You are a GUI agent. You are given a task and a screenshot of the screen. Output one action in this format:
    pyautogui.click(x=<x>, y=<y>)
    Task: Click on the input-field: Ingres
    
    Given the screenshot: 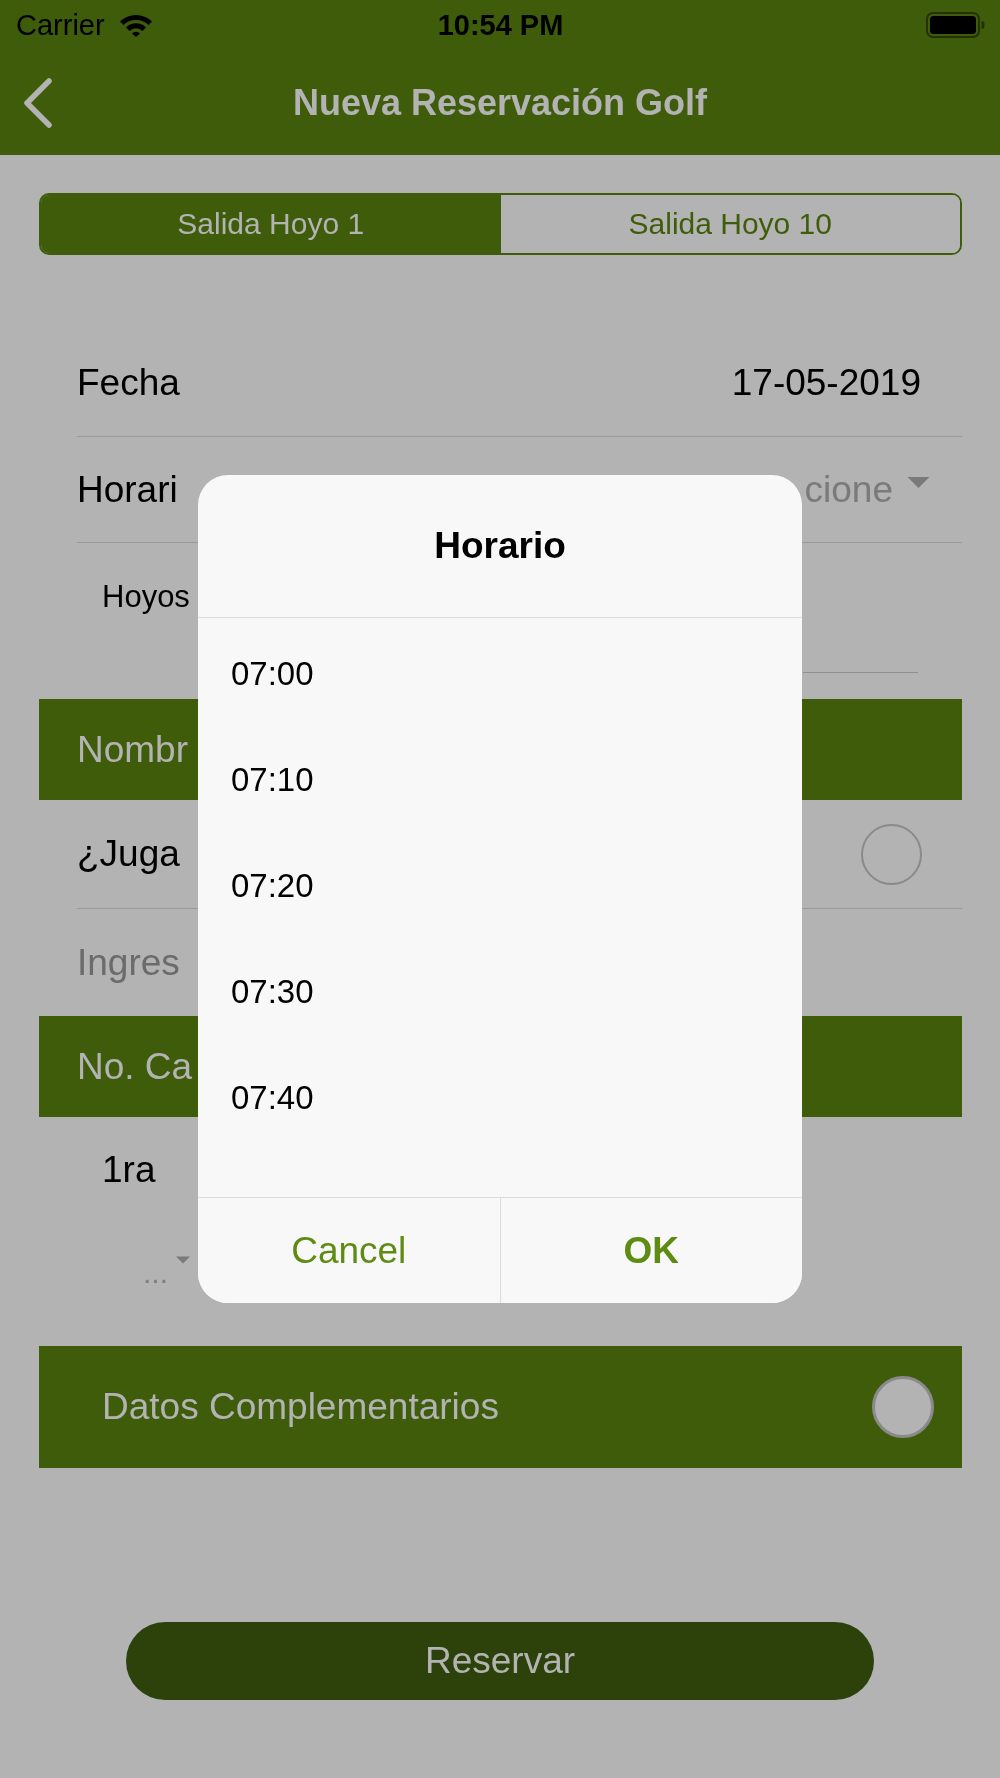 What is the action you would take?
    pyautogui.click(x=136, y=962)
    